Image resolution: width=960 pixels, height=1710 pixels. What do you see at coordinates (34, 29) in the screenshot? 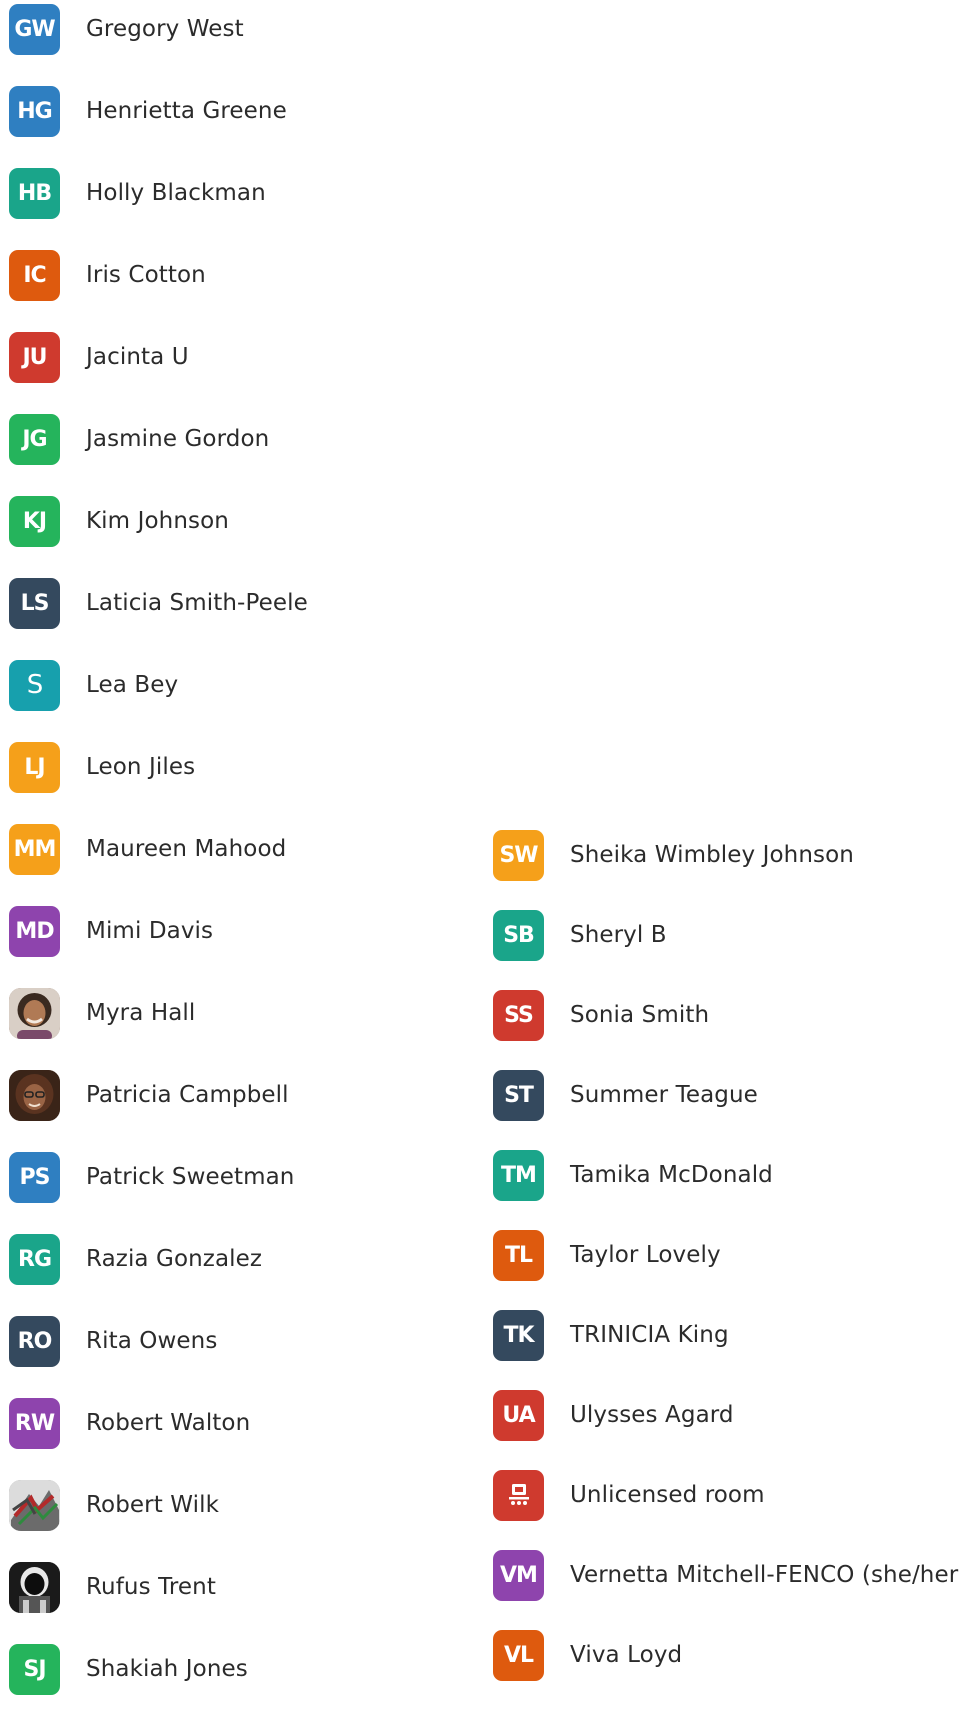
I see `avatar-initials: GW` at bounding box center [34, 29].